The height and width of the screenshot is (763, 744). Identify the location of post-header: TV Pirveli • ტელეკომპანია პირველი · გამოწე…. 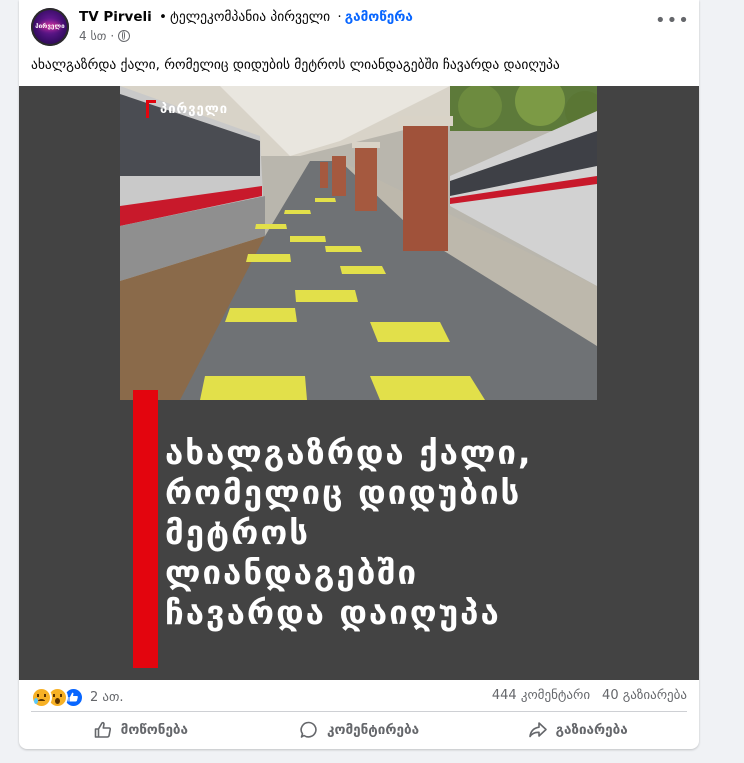
(246, 17).